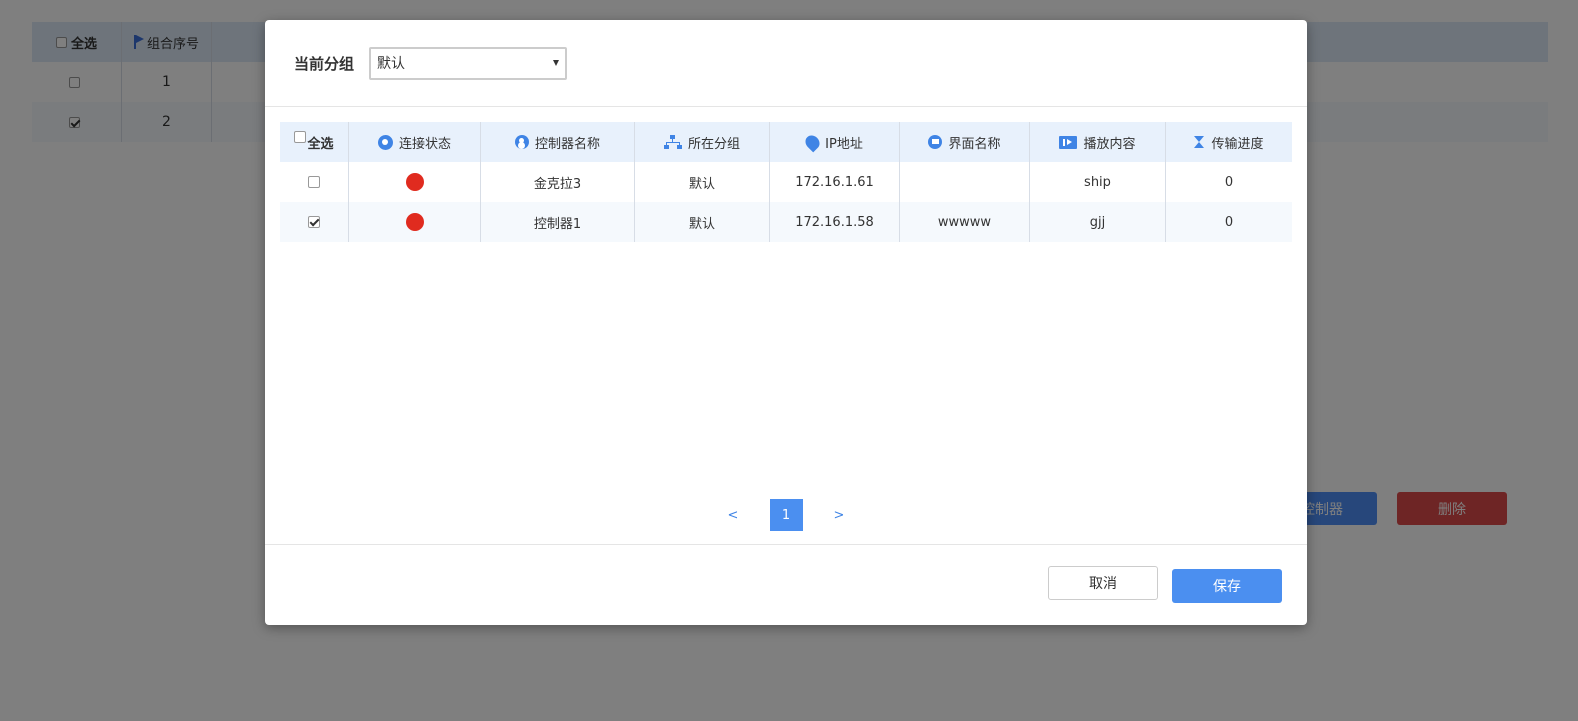  I want to click on caret-down-icon, so click(556, 63).